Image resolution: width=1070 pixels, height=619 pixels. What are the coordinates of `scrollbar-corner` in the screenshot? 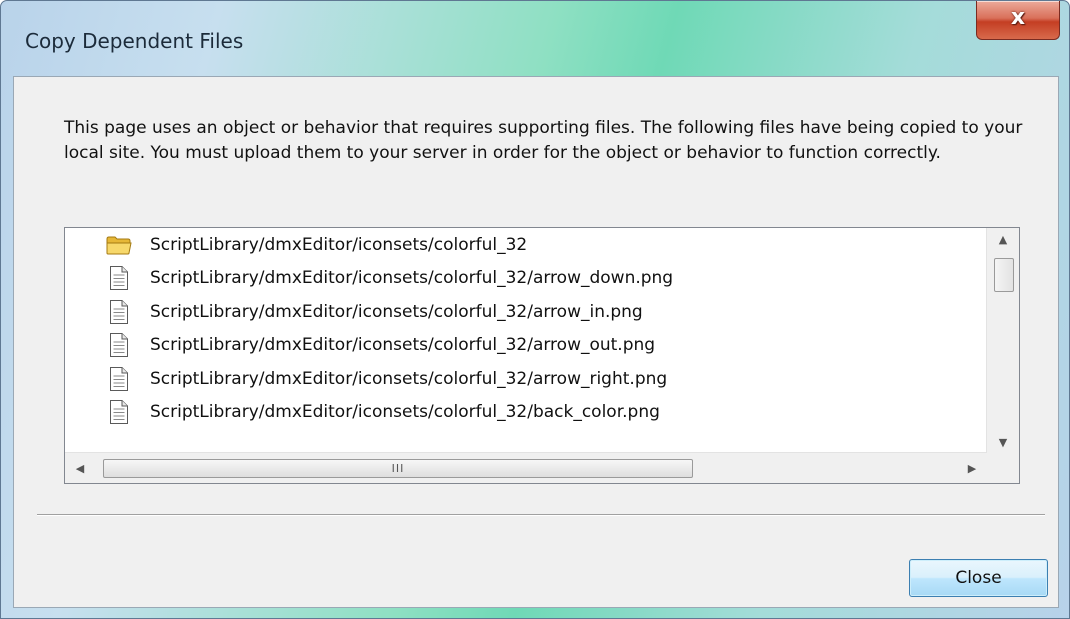 It's located at (1003, 468).